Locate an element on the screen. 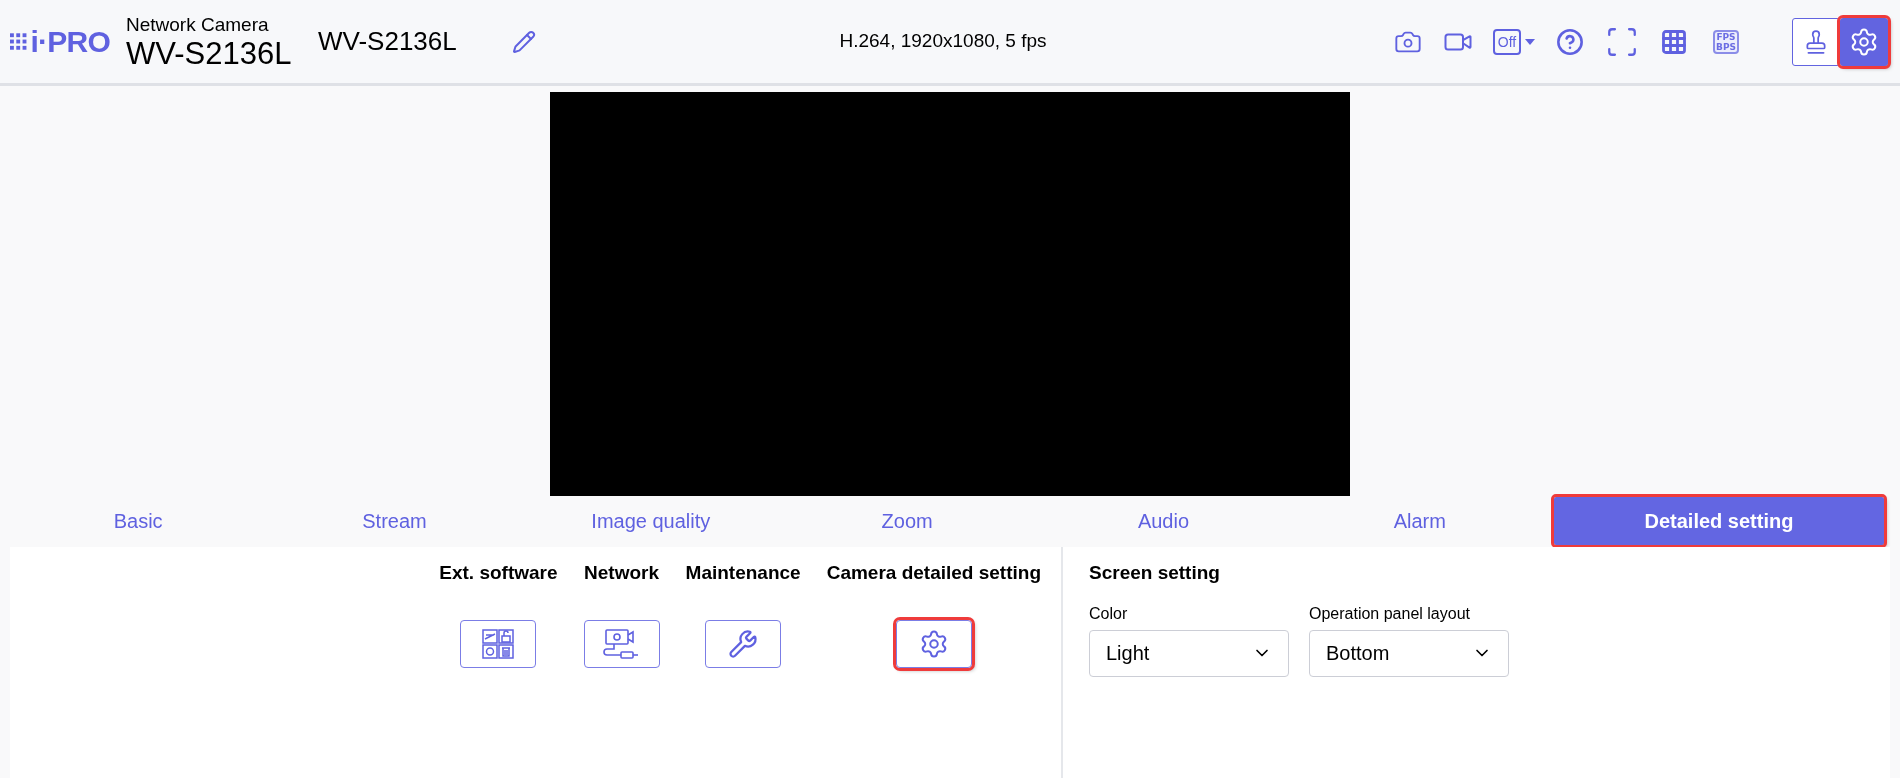  settings-button is located at coordinates (1864, 41).